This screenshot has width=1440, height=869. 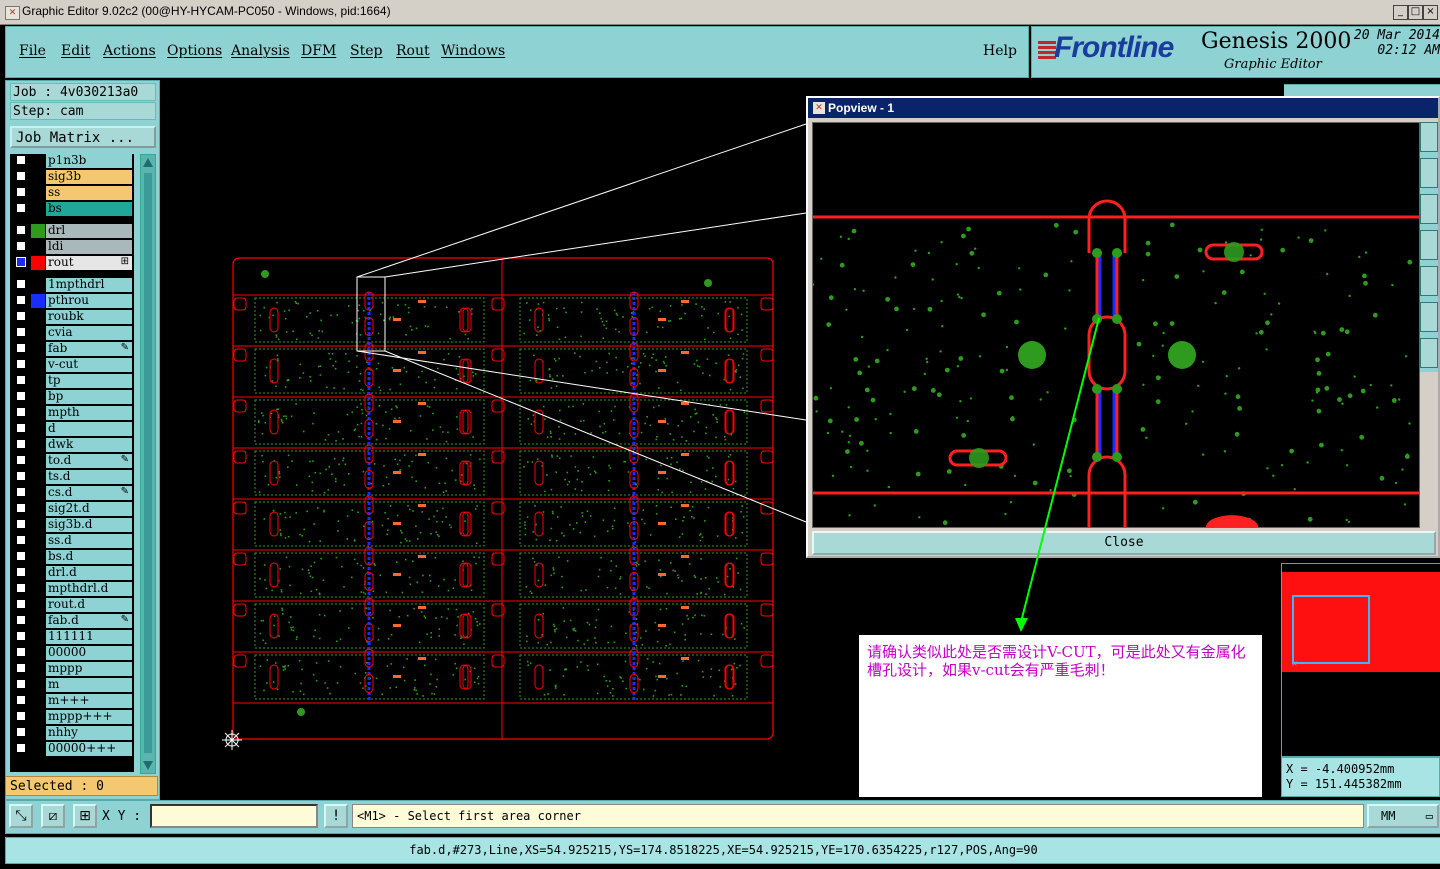 I want to click on layer-row-ss: ss, so click(x=72, y=193).